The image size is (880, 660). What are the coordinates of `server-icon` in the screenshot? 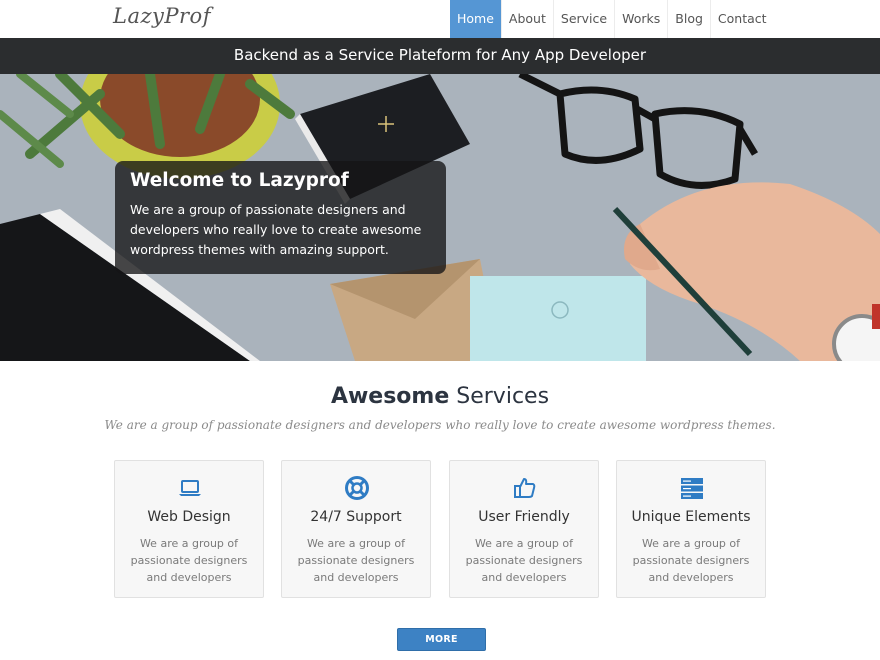 It's located at (692, 488).